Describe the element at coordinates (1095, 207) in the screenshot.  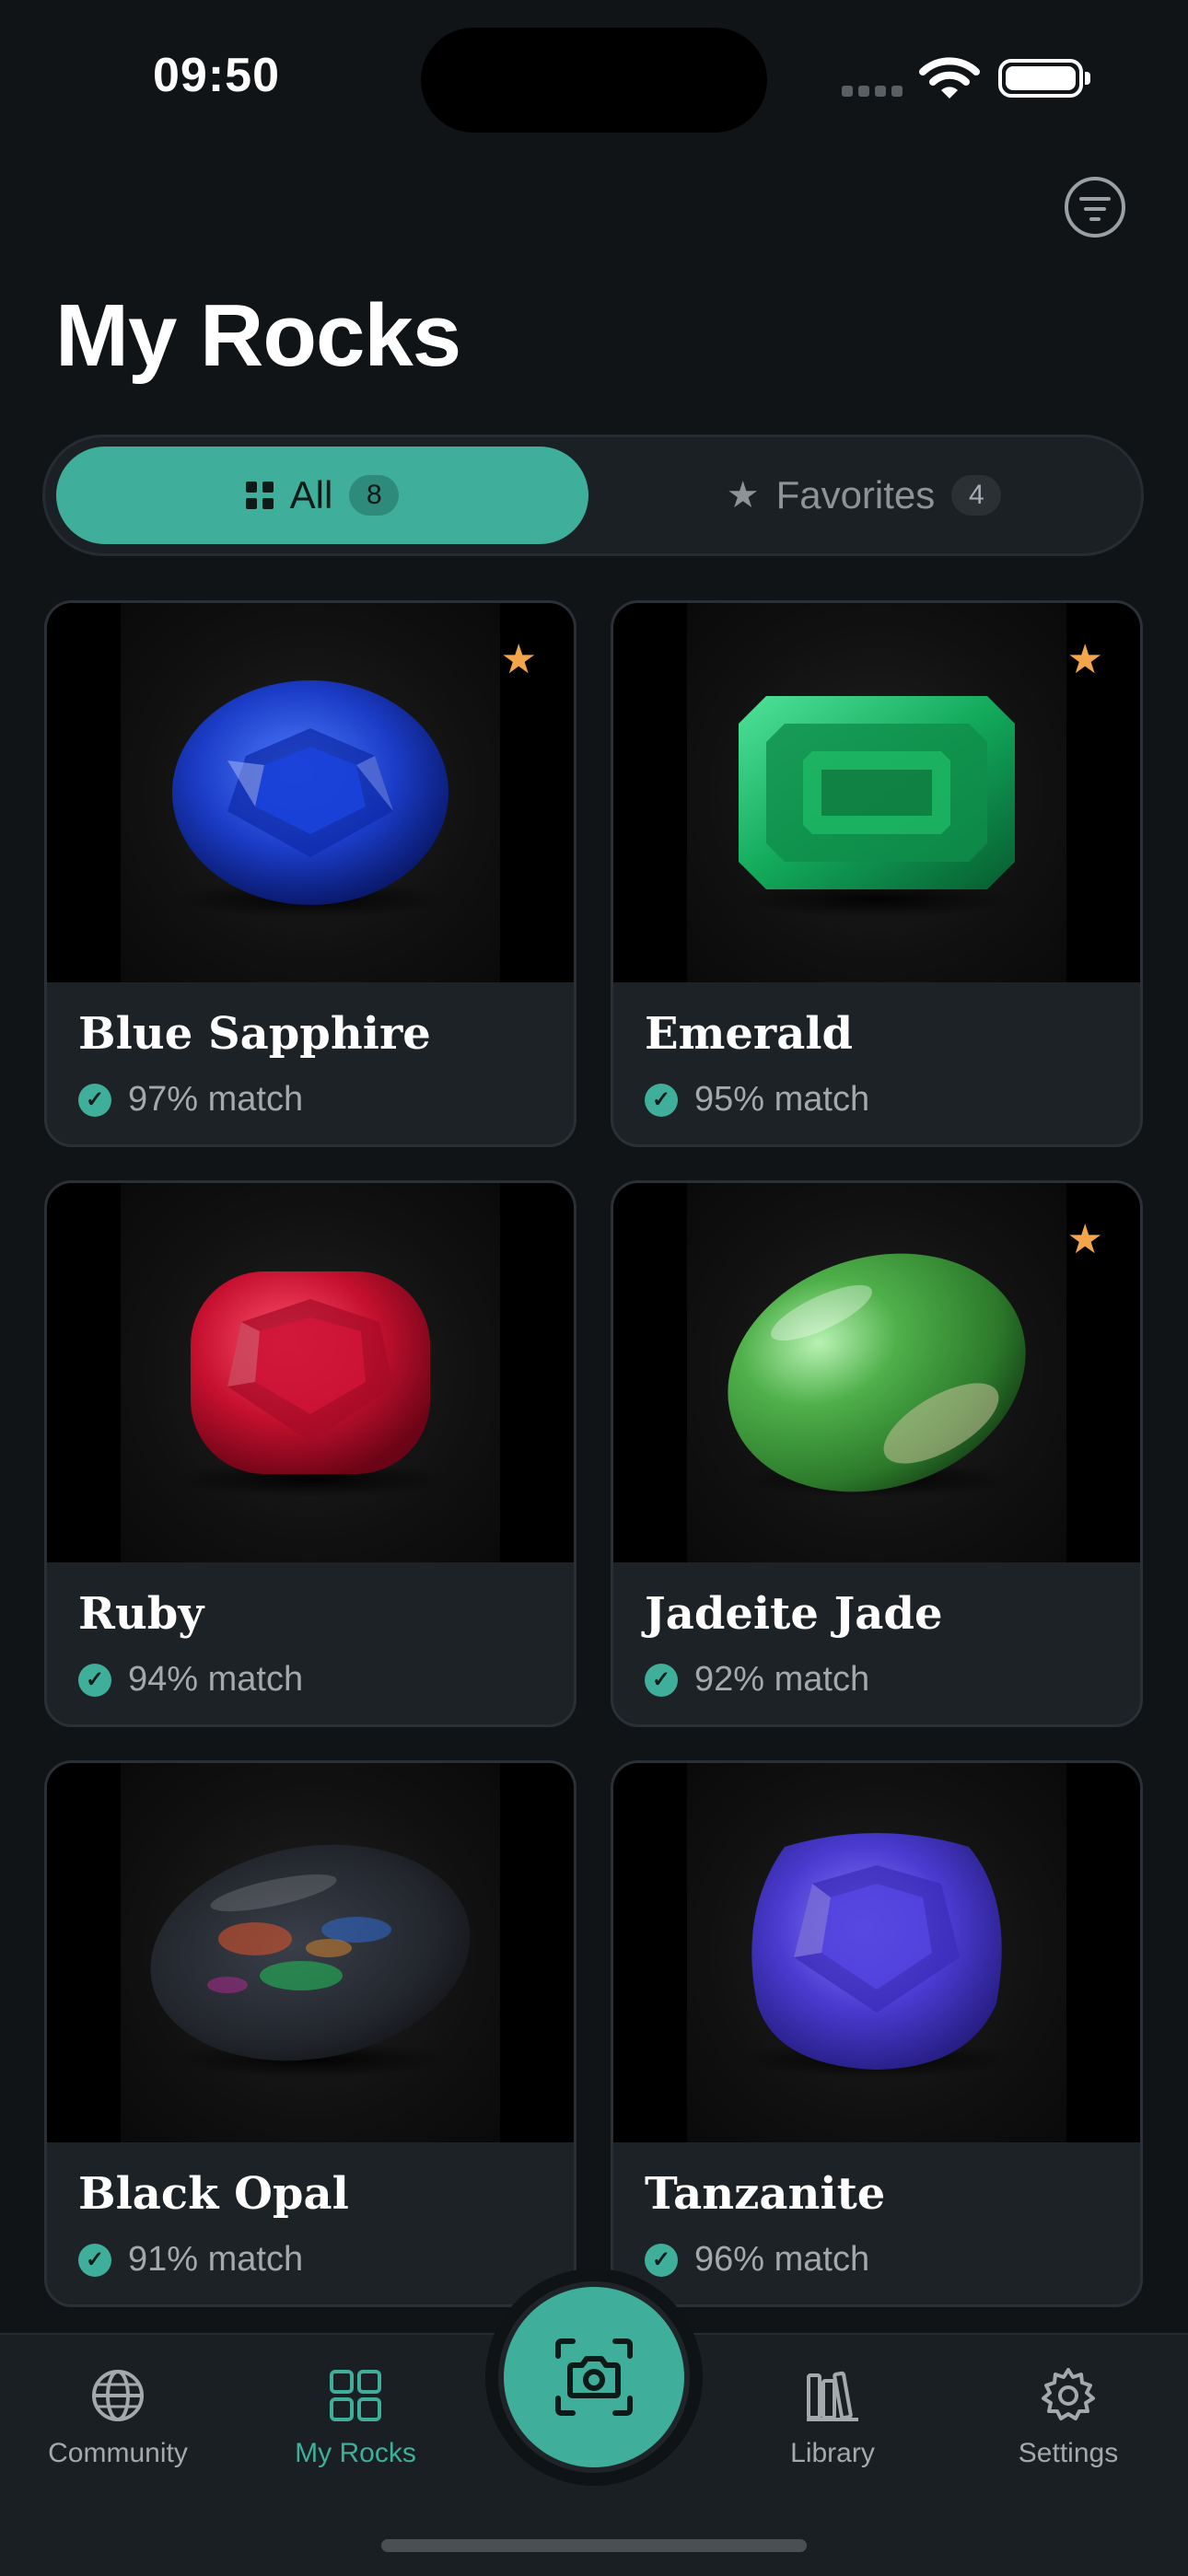
I see `filter-button` at that location.